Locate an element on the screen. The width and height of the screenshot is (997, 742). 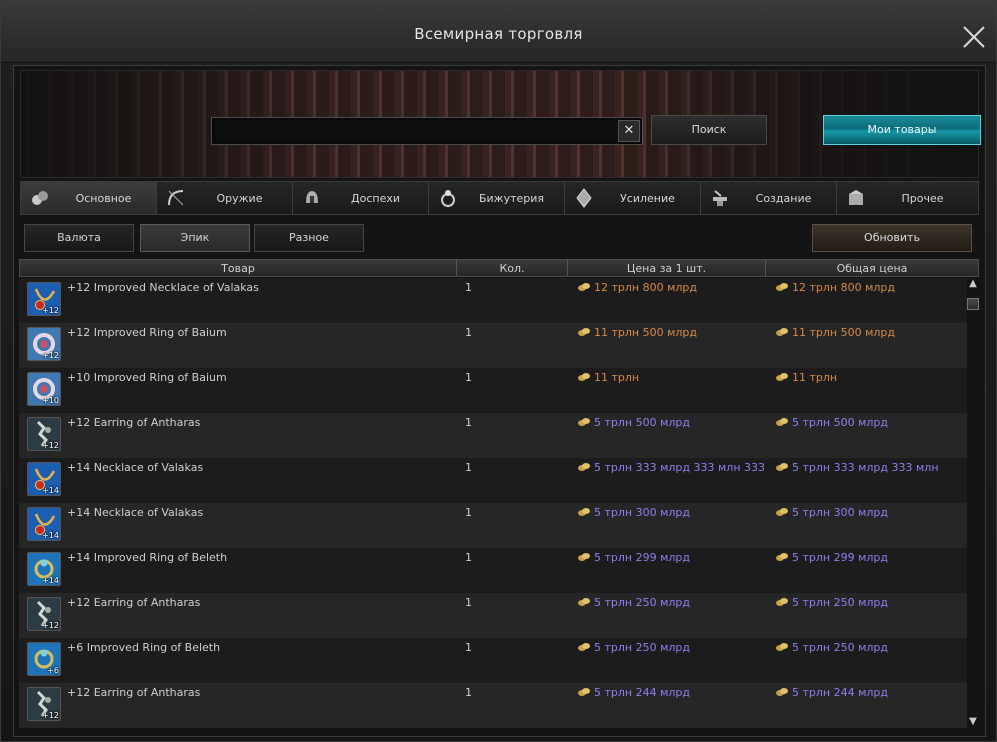
unit-price: 12 трлн 800 млрд is located at coordinates (671, 287).